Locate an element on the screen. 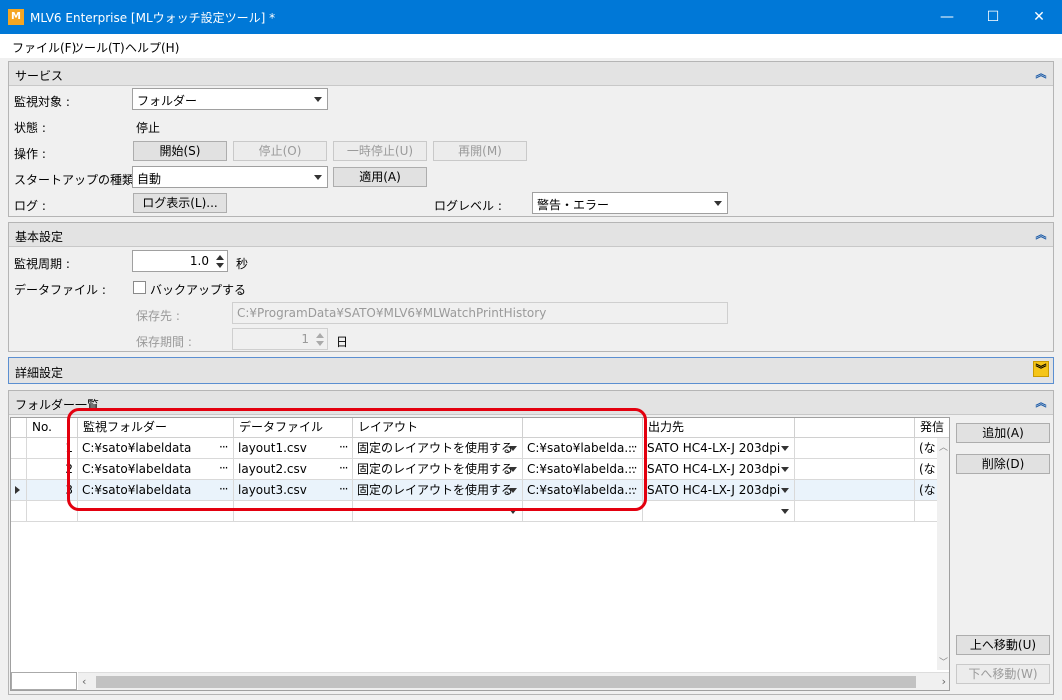 Image resolution: width=1062 pixels, height=700 pixels. scroll-down-icon: ﹀ is located at coordinates (943, 661).